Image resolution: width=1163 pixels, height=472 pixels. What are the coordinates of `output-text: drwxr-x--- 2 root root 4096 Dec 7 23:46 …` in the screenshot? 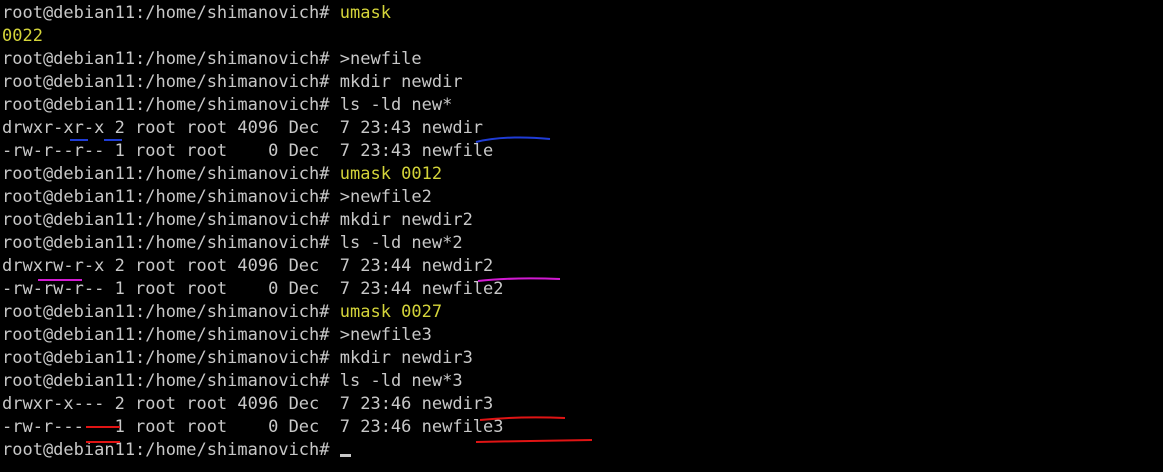 It's located at (248, 404).